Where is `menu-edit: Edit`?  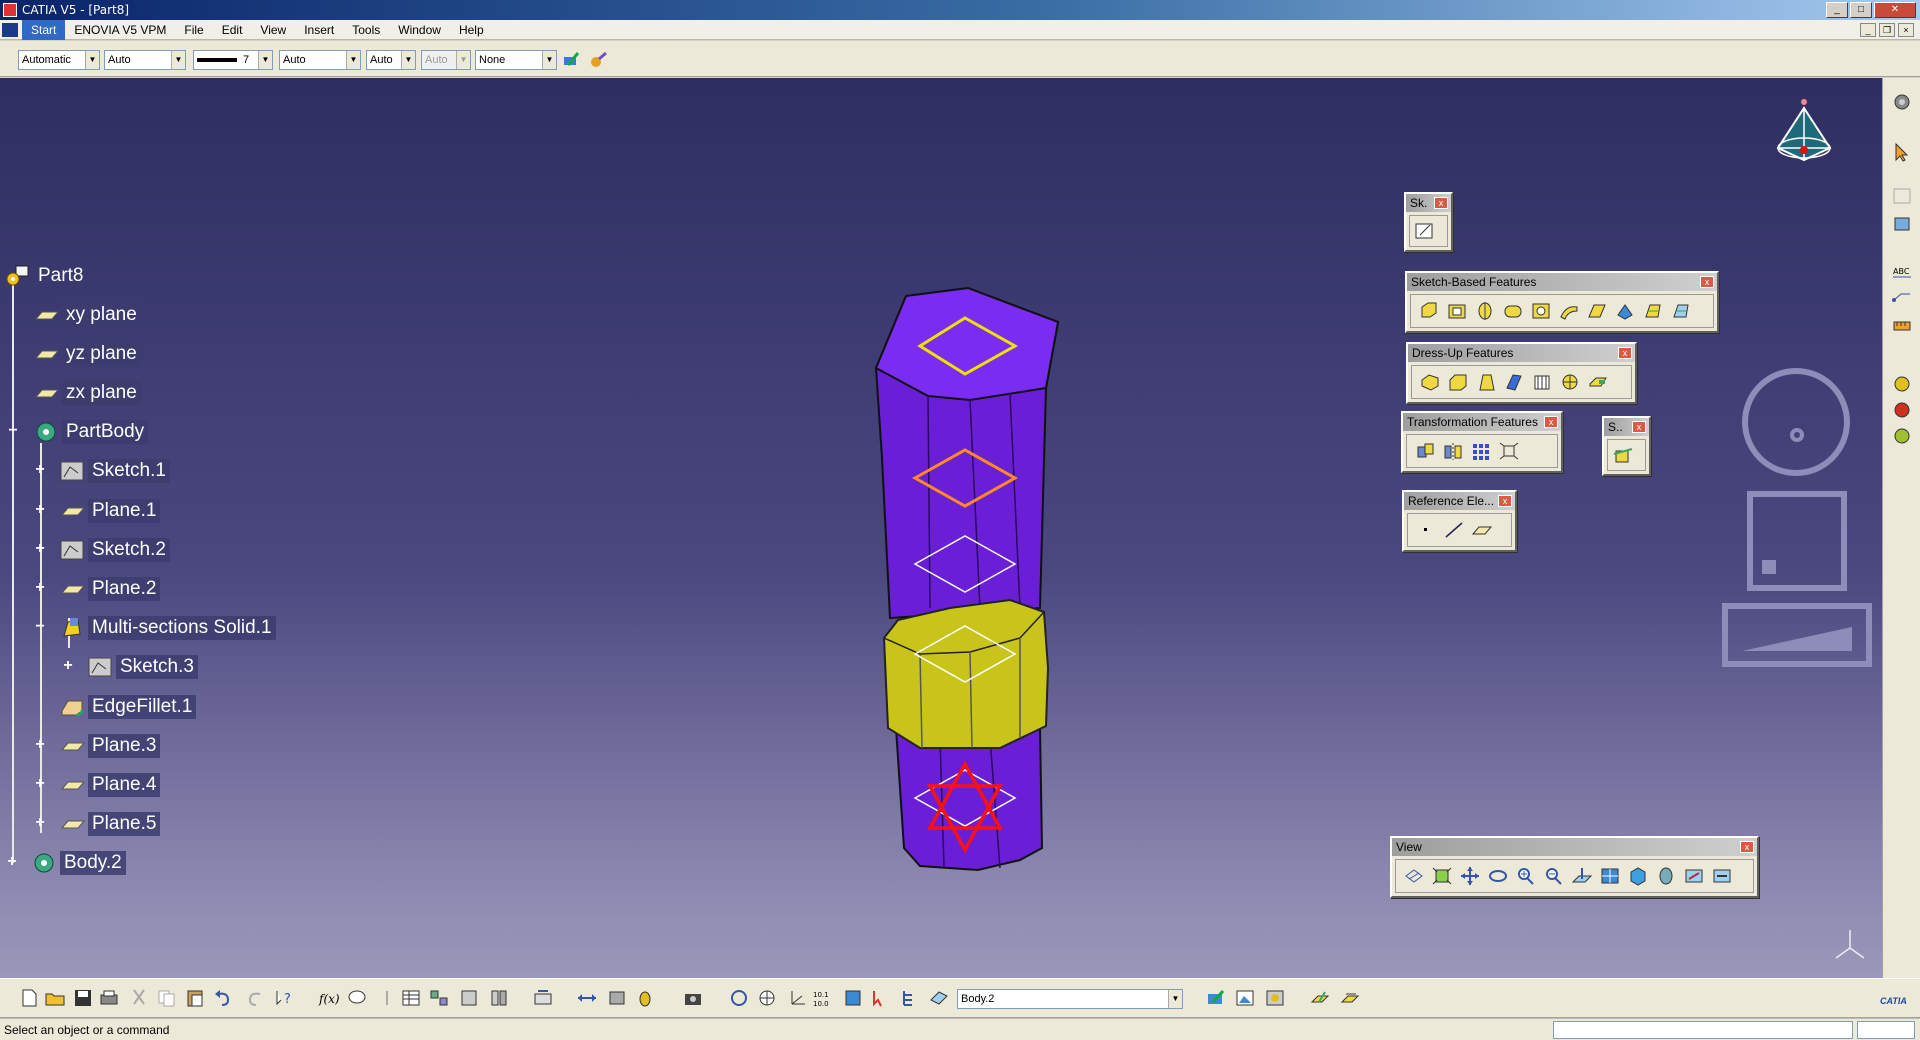
menu-edit: Edit is located at coordinates (232, 30).